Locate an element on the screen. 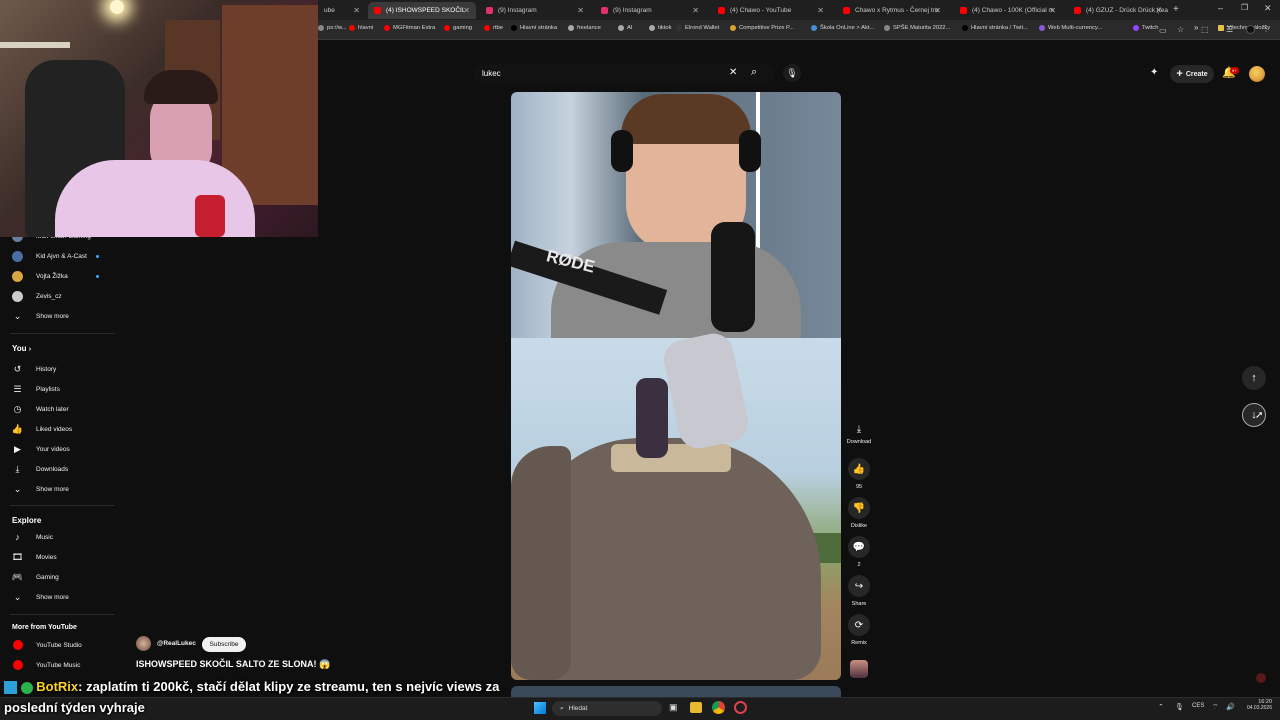 Image resolution: width=1280 pixels, height=720 pixels. microphone-tray-icon: 🎙 is located at coordinates (1179, 707).